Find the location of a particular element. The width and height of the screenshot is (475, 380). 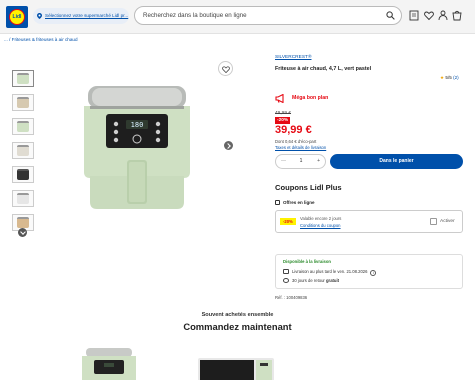

logo-text: Lidl is located at coordinates (17, 17).